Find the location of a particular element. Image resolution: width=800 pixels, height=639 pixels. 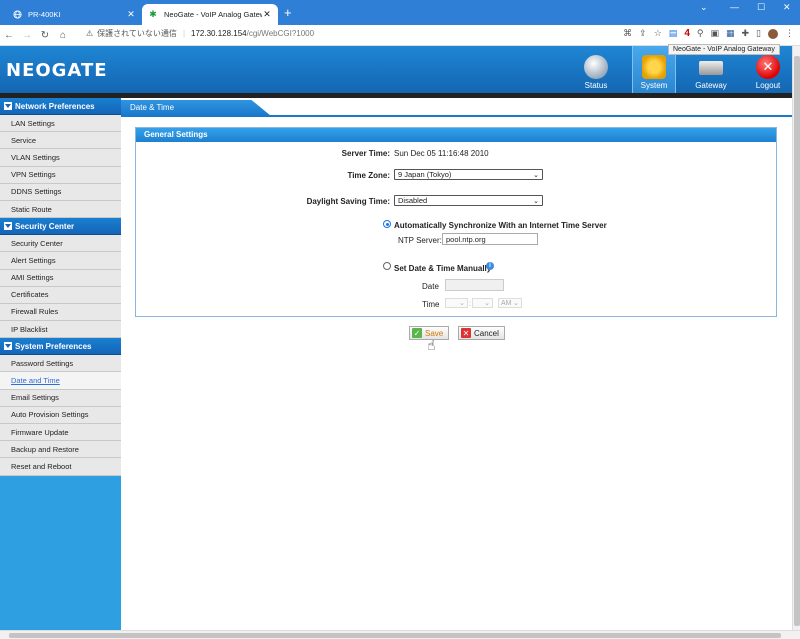

share-icon: ⇪ is located at coordinates (643, 33).